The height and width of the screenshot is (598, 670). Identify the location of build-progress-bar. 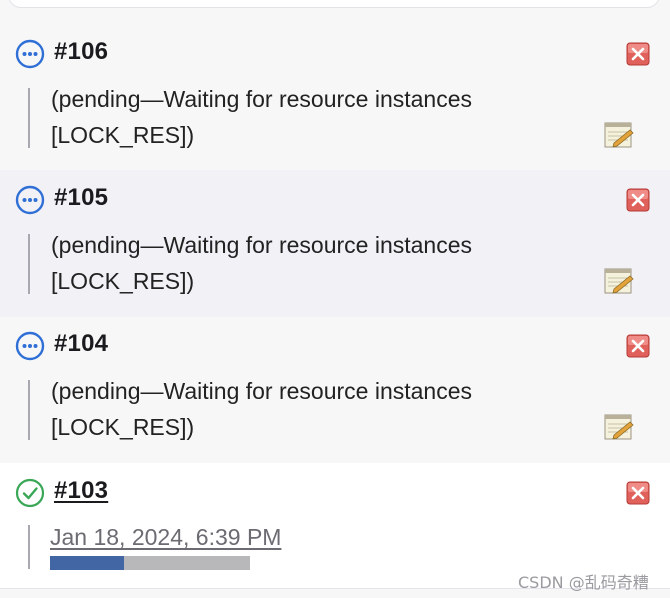
(150, 563).